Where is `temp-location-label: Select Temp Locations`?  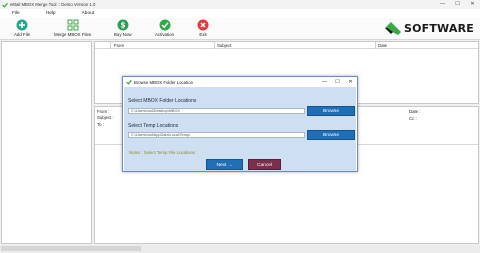
temp-location-label: Select Temp Locations is located at coordinates (153, 126).